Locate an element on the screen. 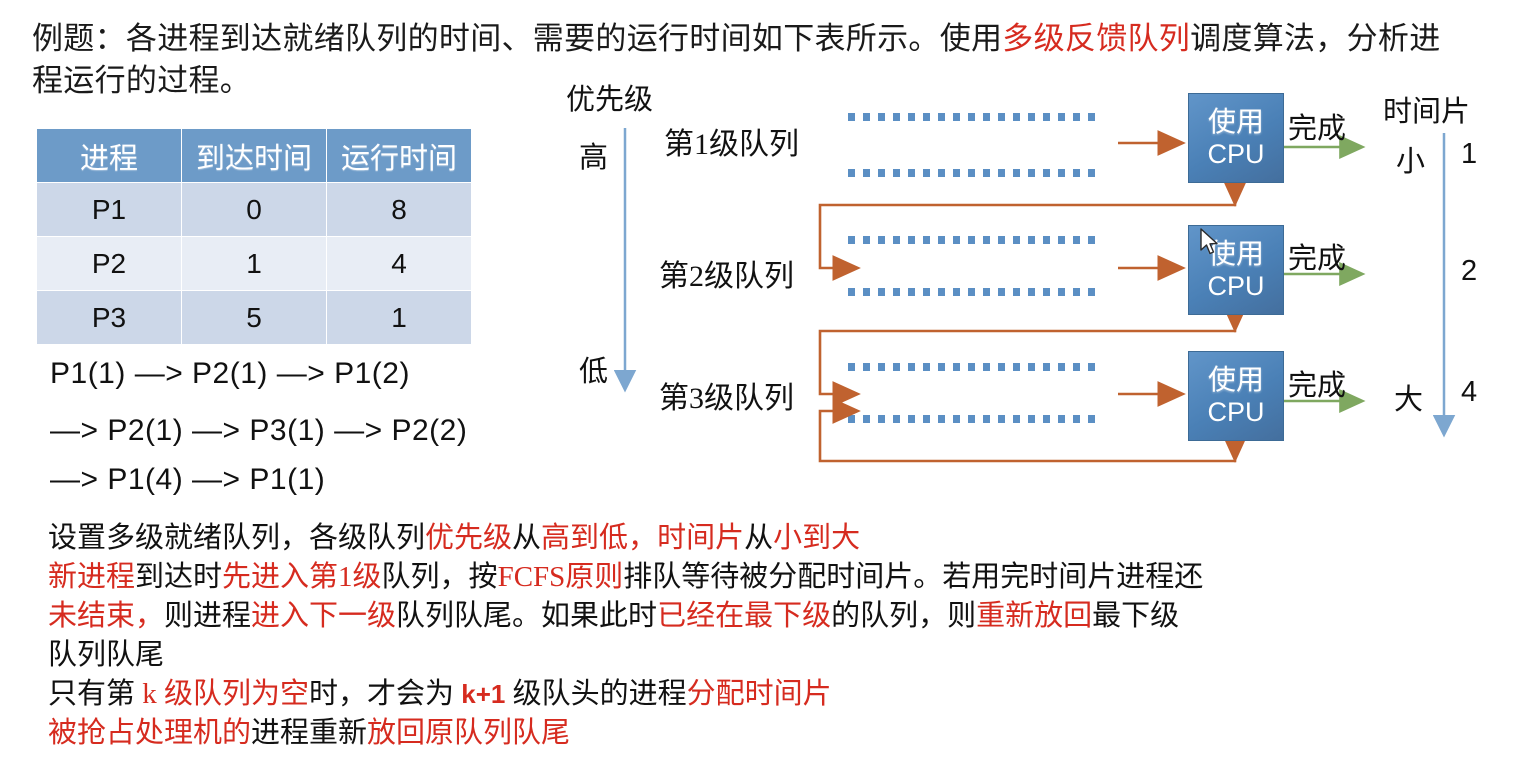 The image size is (1529, 759). explanation-line: 队列队尾 is located at coordinates (763, 655).